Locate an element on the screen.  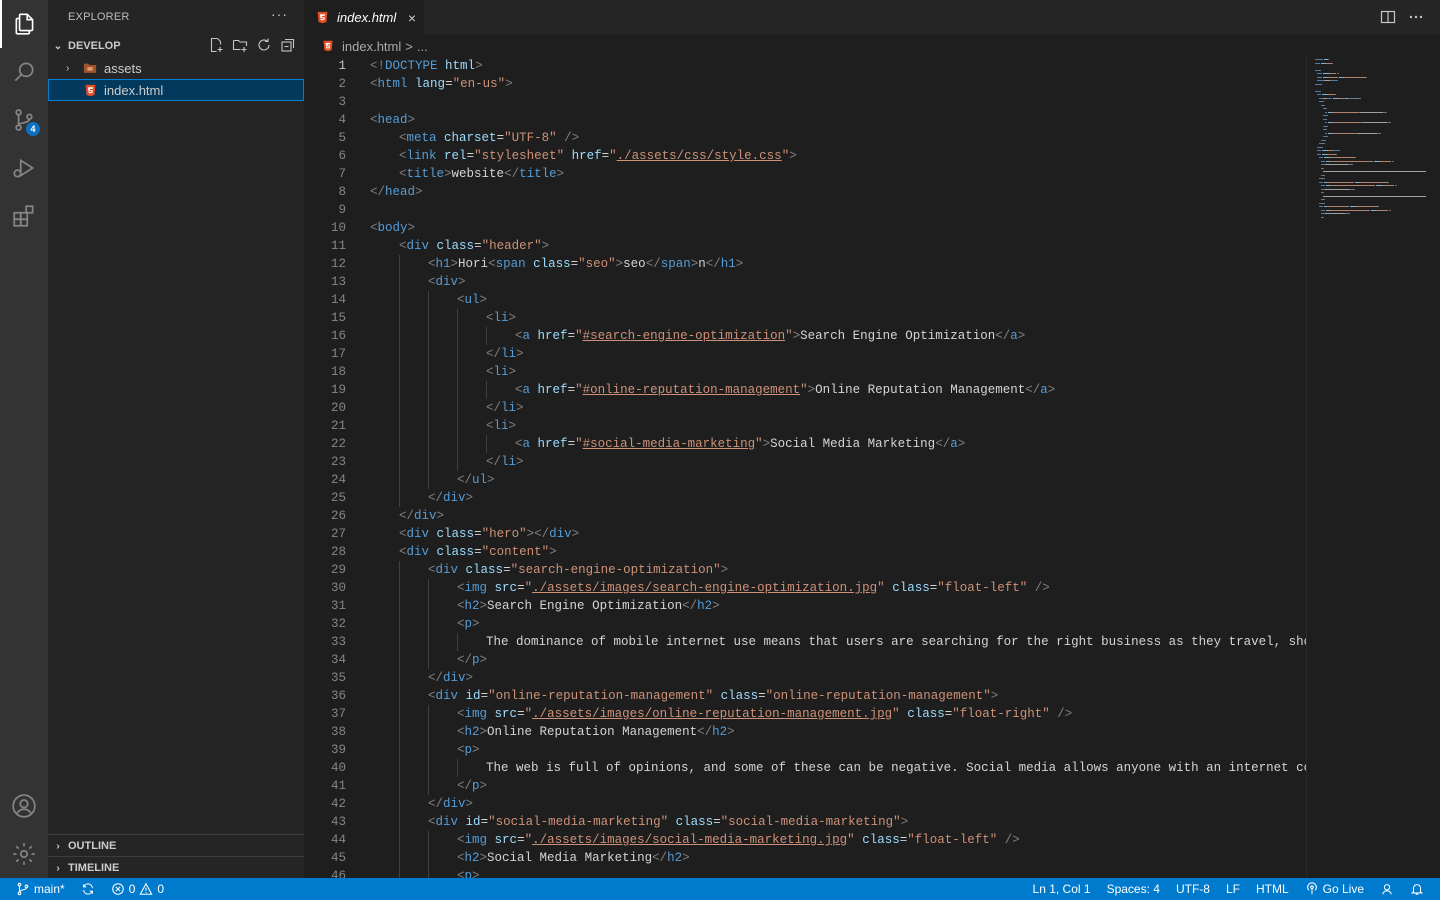
tree-item-index-html: index.html is located at coordinates (176, 90).